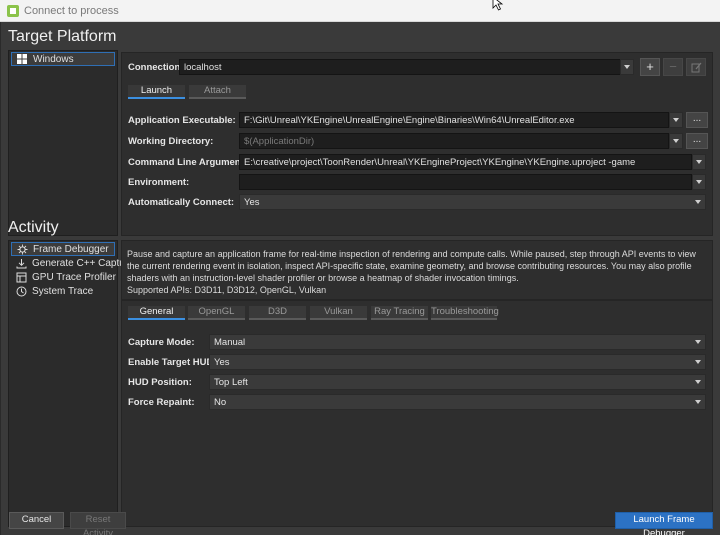  Describe the element at coordinates (465, 182) in the screenshot. I see `environment-input` at that location.